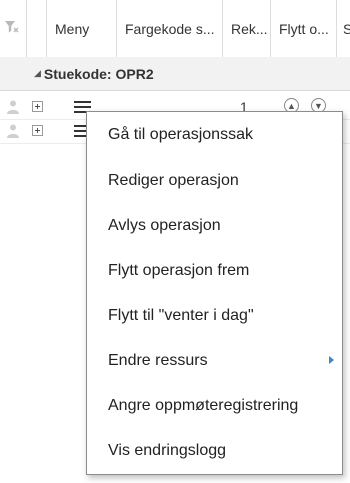 This screenshot has width=350, height=483. I want to click on menu-item-label: Rediger operasjon, so click(173, 180).